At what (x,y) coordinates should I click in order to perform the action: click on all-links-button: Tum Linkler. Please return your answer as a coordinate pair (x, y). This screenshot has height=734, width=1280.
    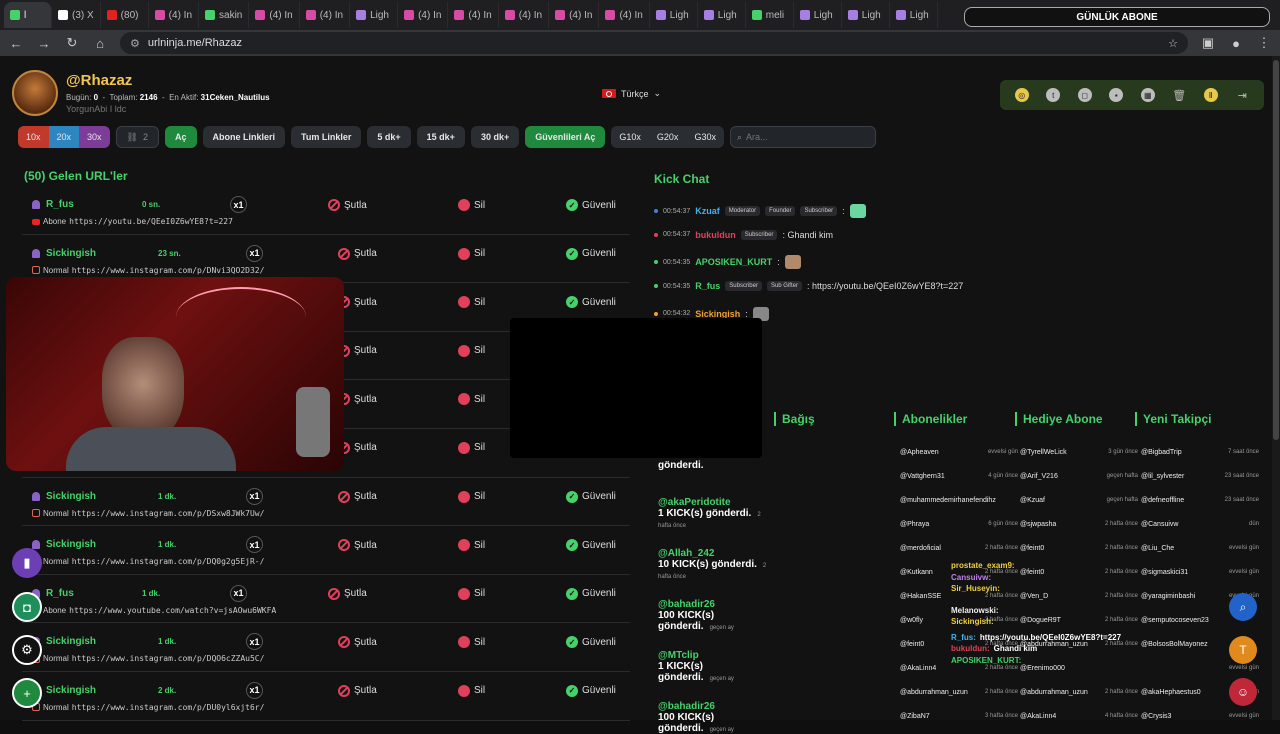
    Looking at the image, I should click on (326, 137).